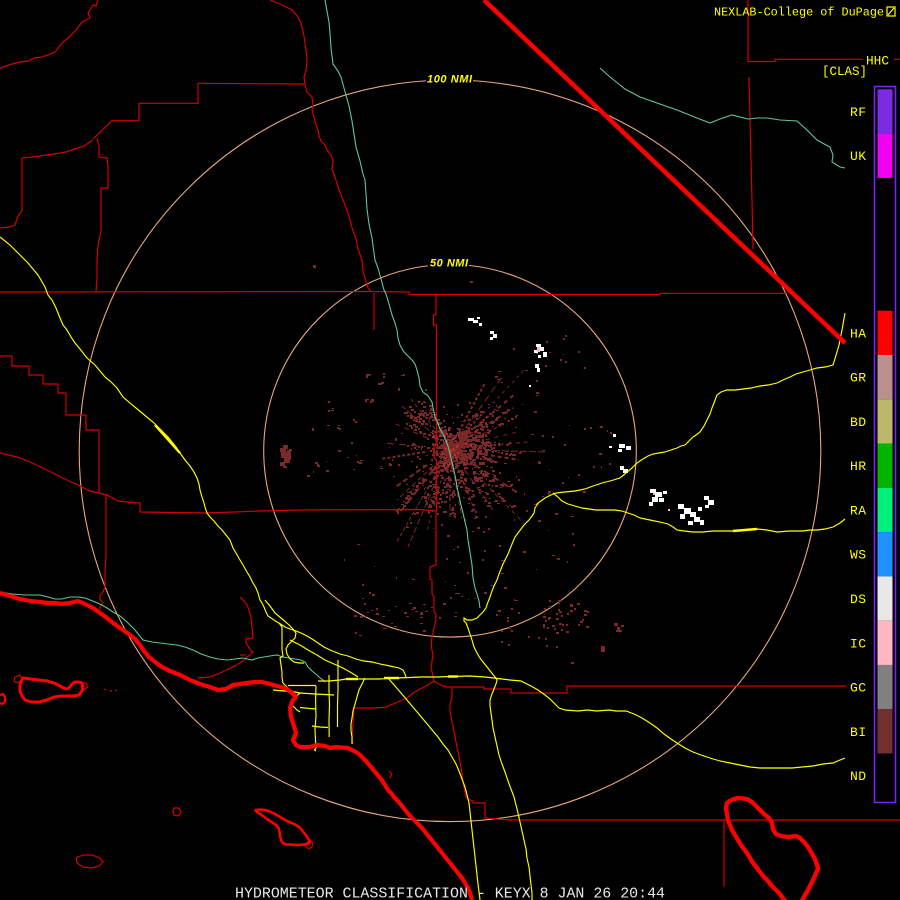 The height and width of the screenshot is (900, 900). Describe the element at coordinates (858, 555) in the screenshot. I see `svg-text: WS` at that location.